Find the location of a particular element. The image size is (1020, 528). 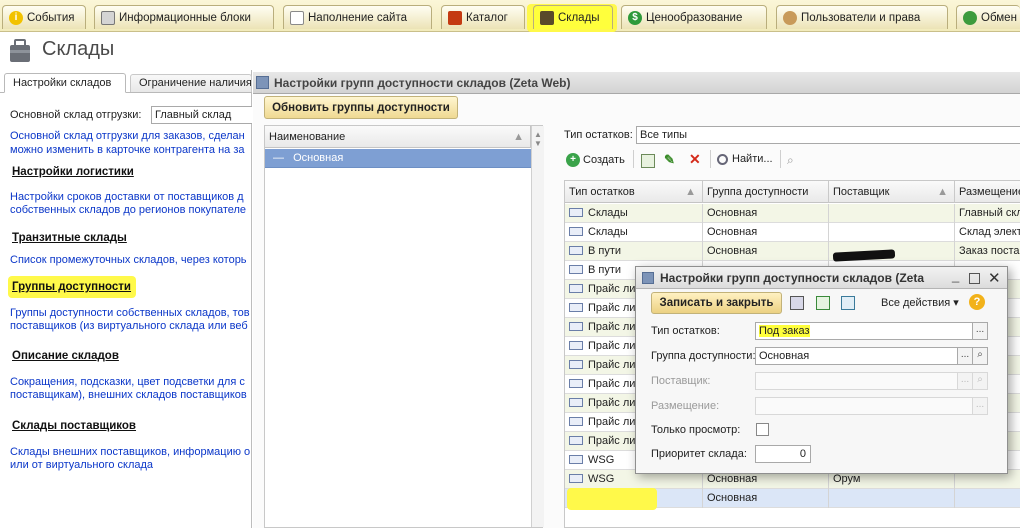

column-header: Тип остатков ▲ is located at coordinates (634, 192).